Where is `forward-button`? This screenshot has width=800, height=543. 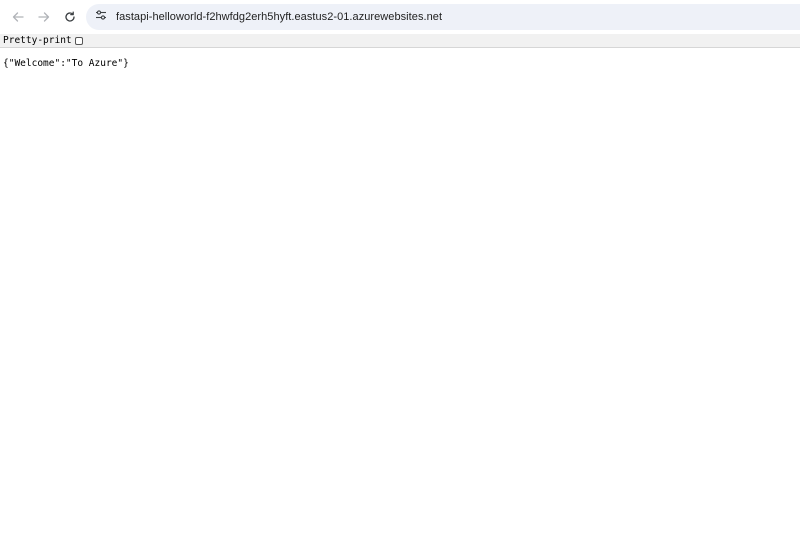 forward-button is located at coordinates (44, 17).